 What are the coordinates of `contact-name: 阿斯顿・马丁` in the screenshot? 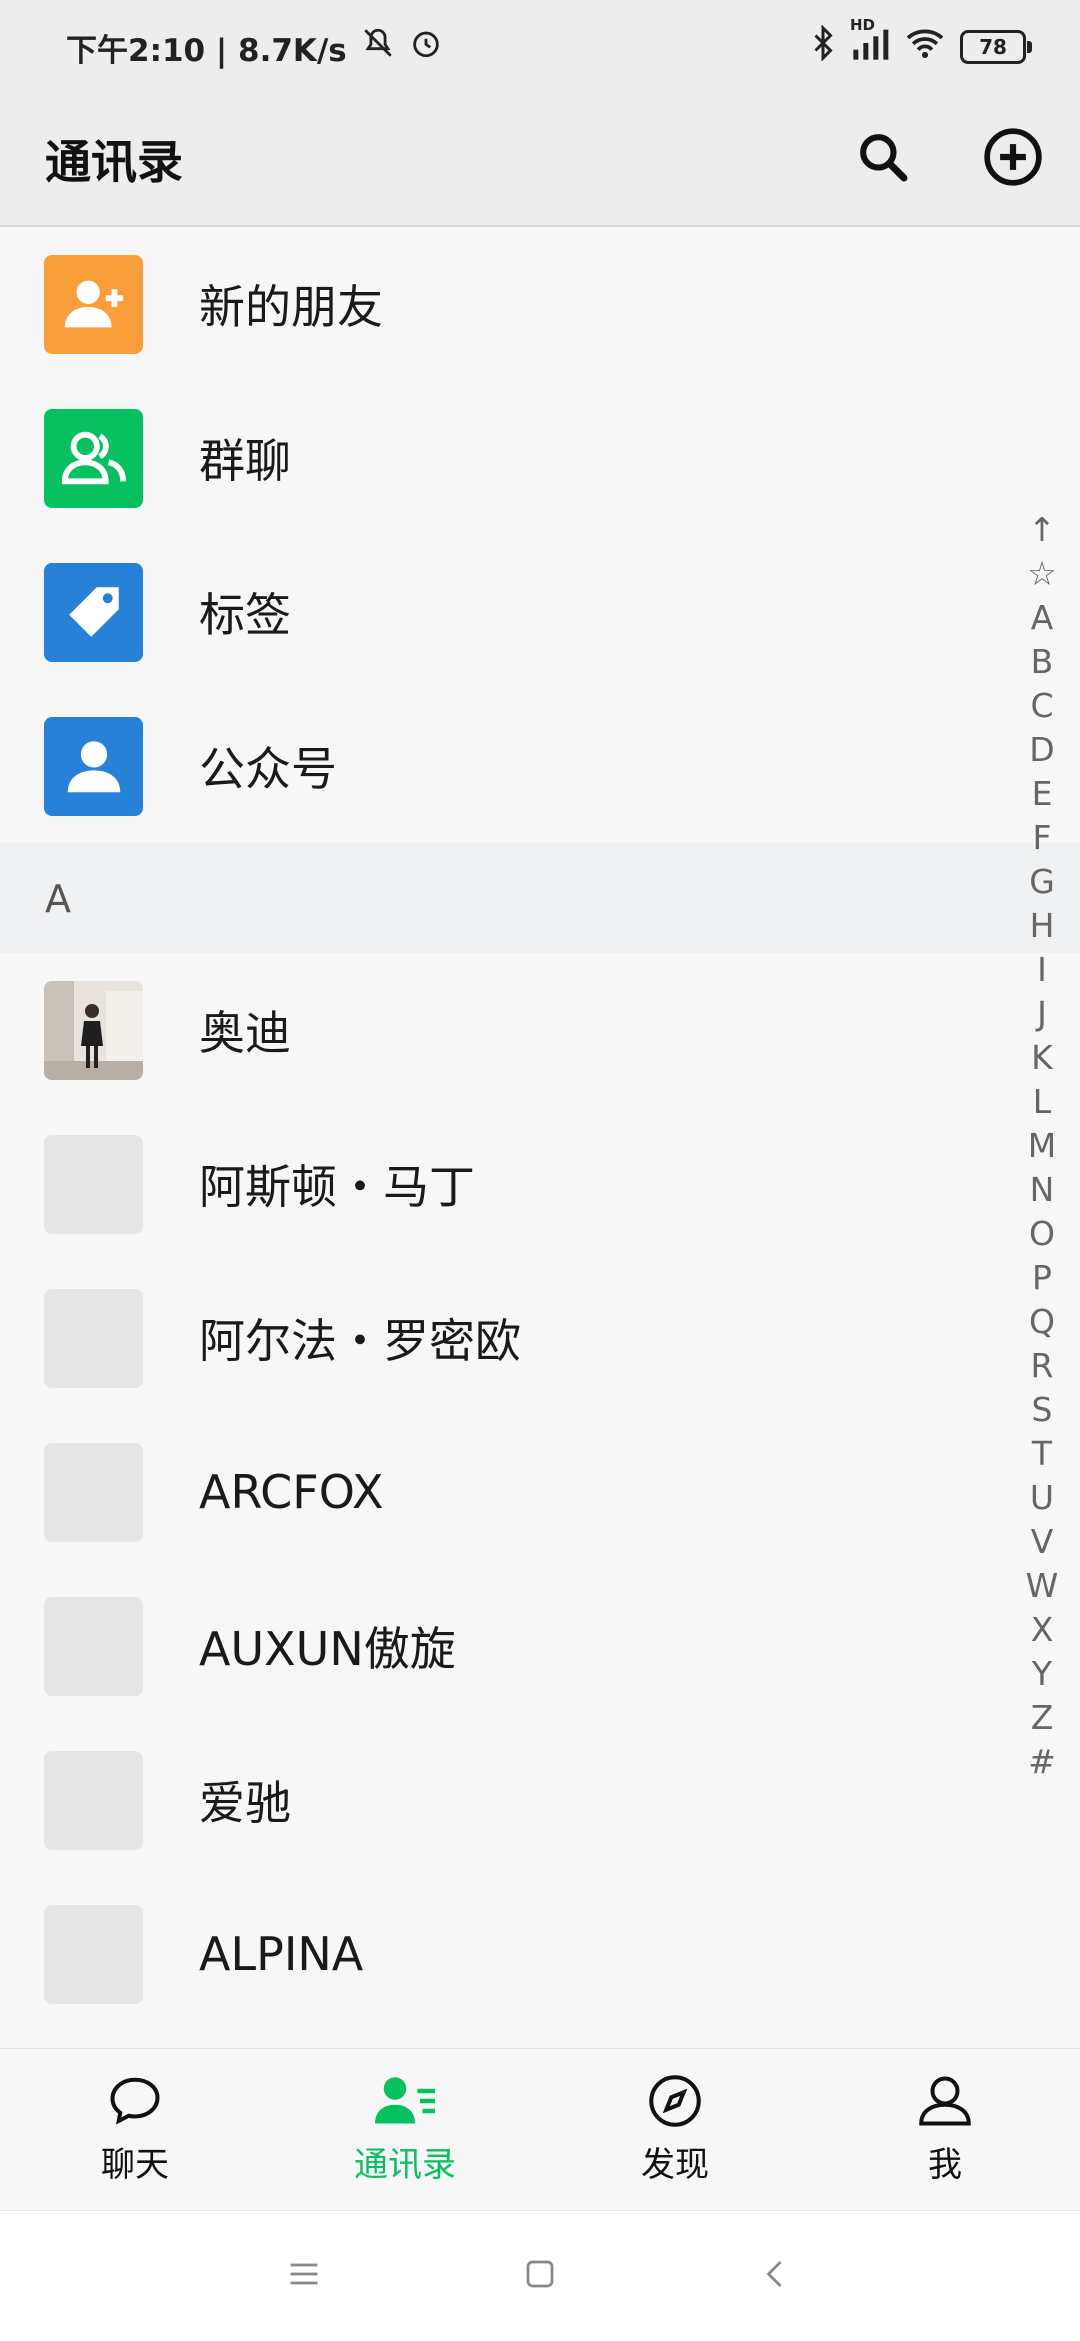 It's located at (337, 1187).